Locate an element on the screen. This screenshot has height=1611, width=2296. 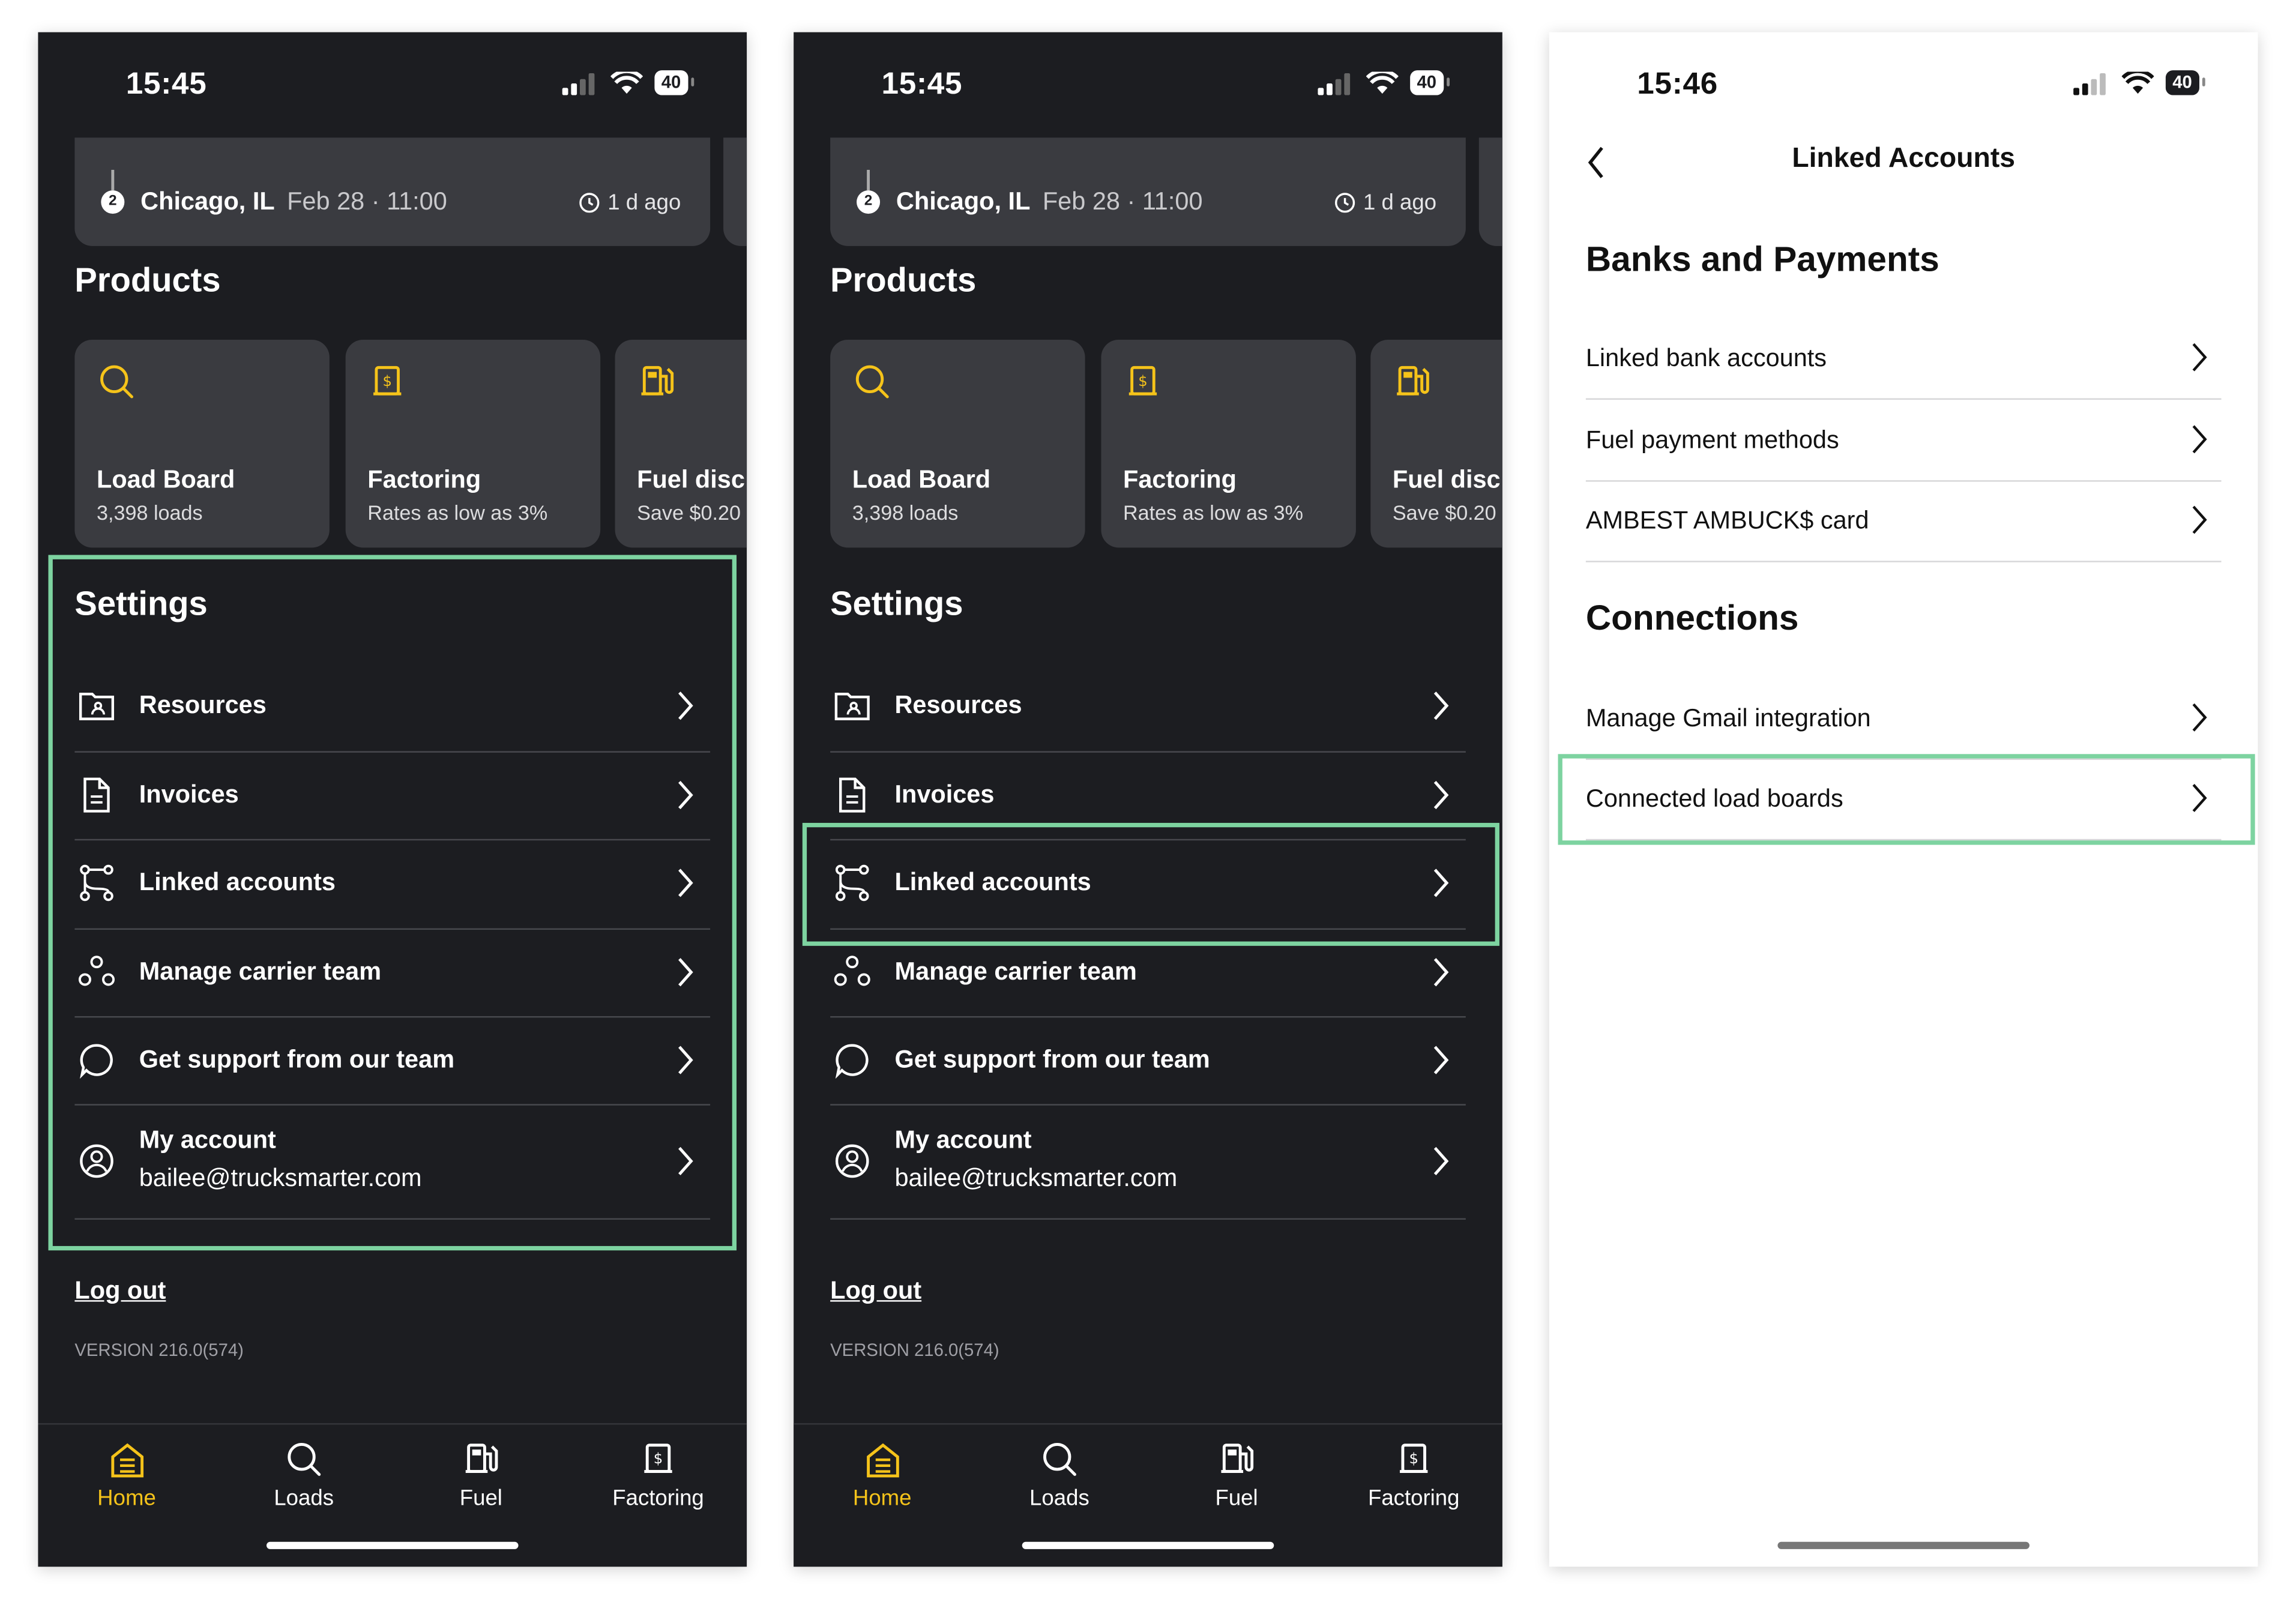
product-subtitle: Rates as low as 3% is located at coordinates (457, 513).